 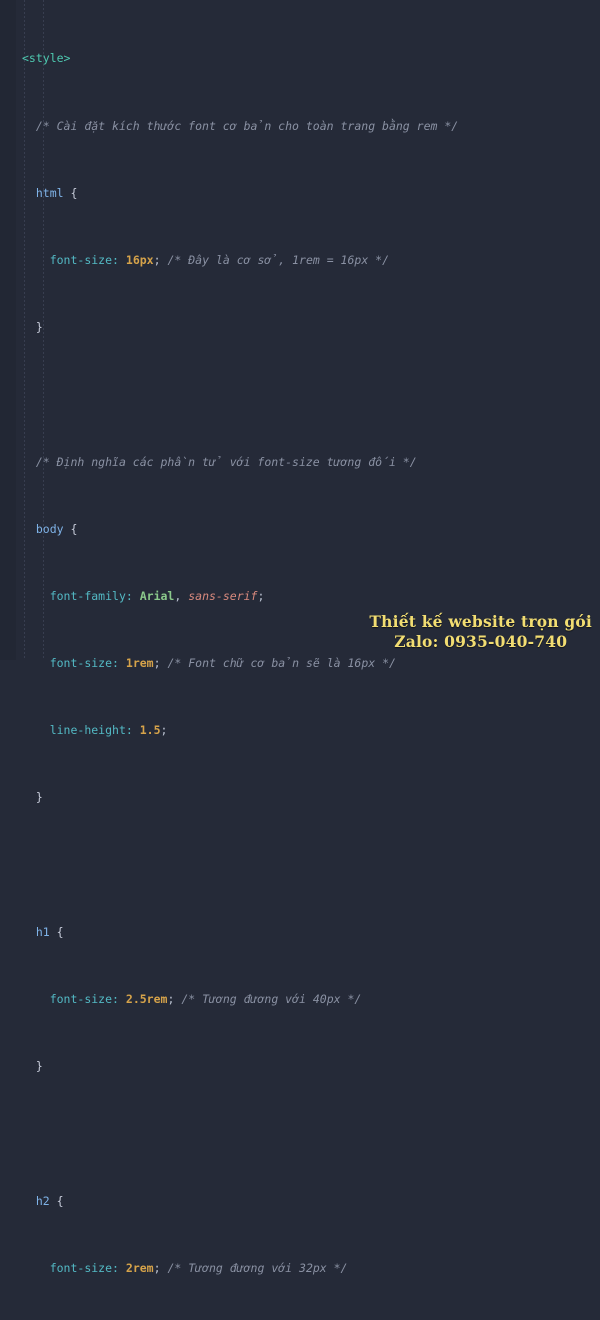 I want to click on code-line-11: line-height: 1.5;, so click(x=300, y=730).